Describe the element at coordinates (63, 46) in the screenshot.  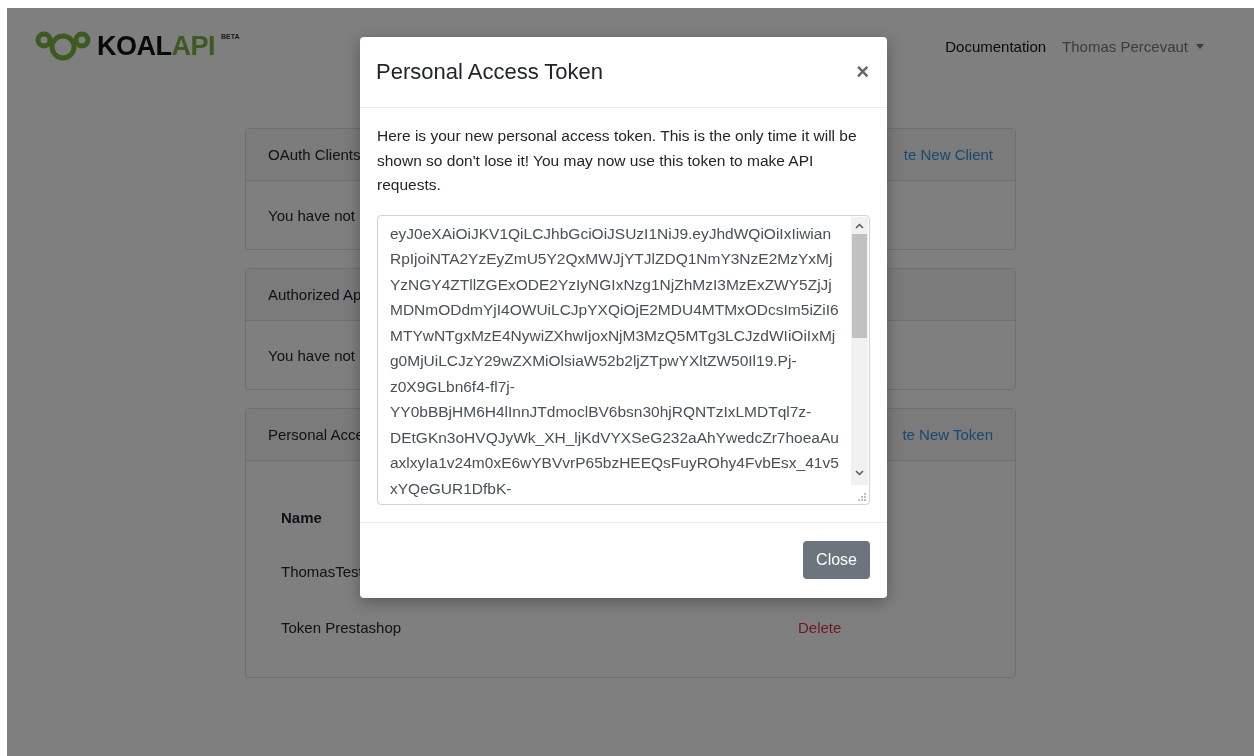
I see `koala-logo-icon` at that location.